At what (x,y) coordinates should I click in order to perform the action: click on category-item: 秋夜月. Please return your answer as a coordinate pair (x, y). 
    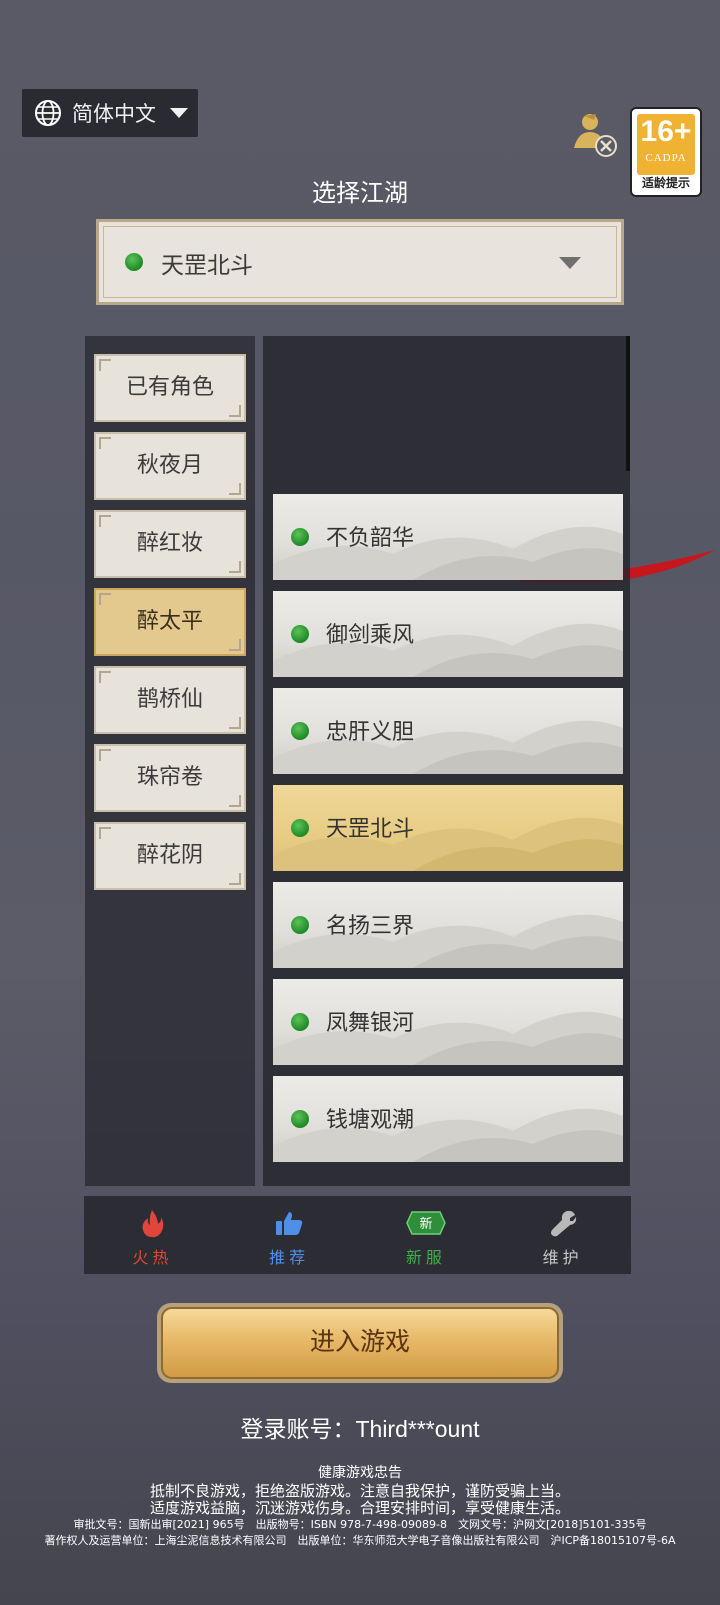
    Looking at the image, I should click on (170, 466).